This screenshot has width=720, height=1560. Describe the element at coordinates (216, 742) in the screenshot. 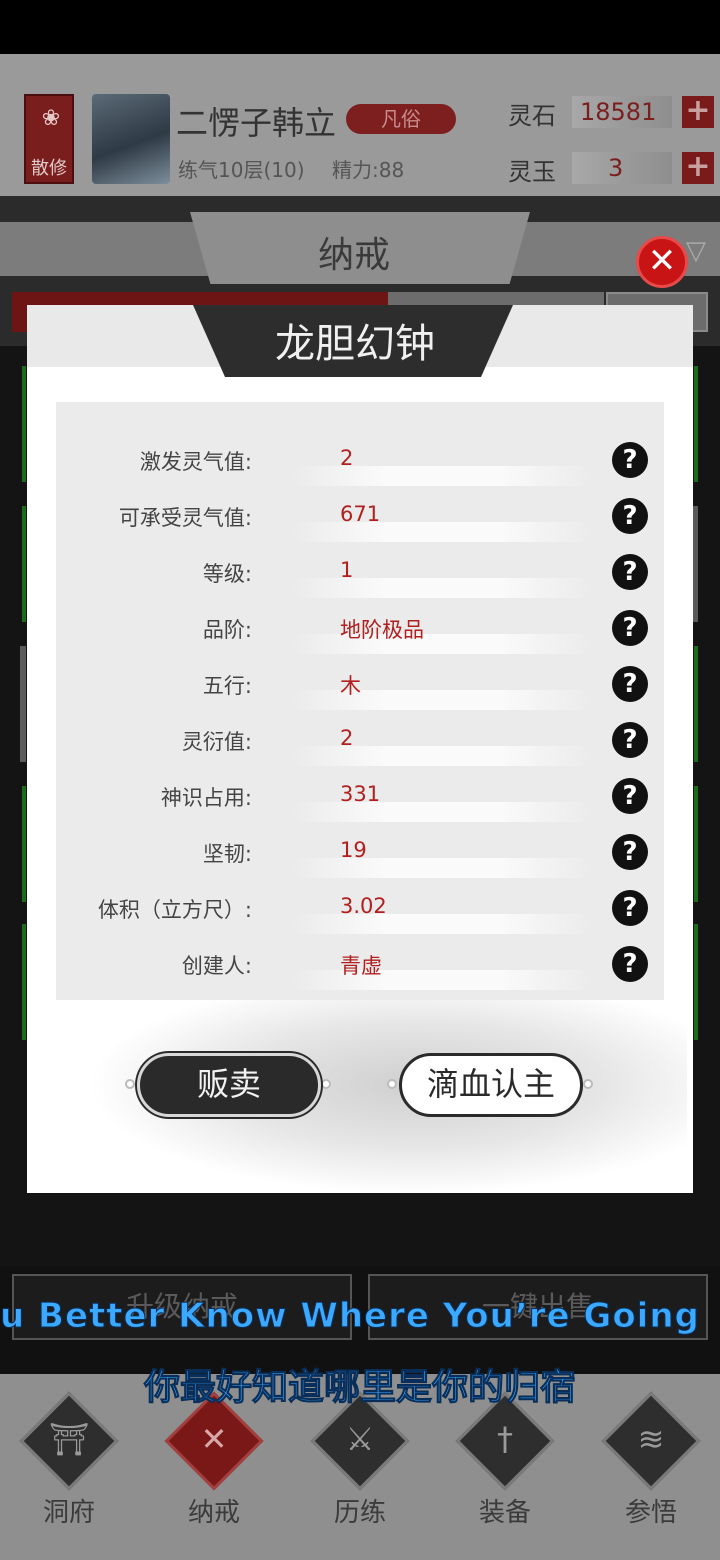

I see `stat-label: 灵衍值:` at that location.